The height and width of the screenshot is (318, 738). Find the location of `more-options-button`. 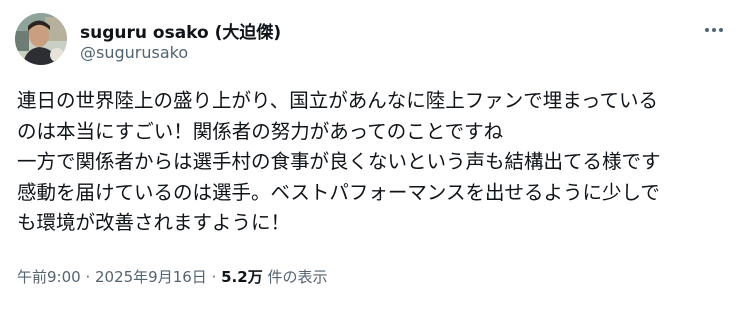

more-options-button is located at coordinates (714, 30).